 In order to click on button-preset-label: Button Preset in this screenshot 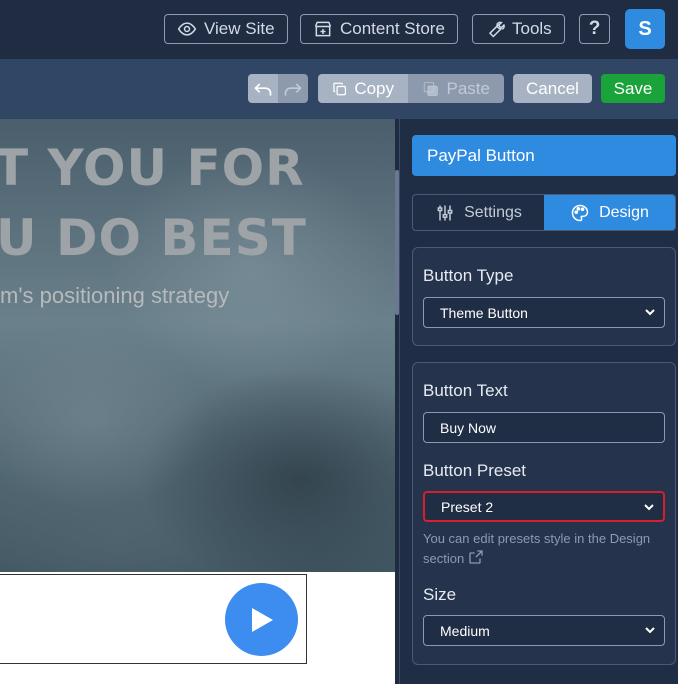, I will do `click(475, 470)`.